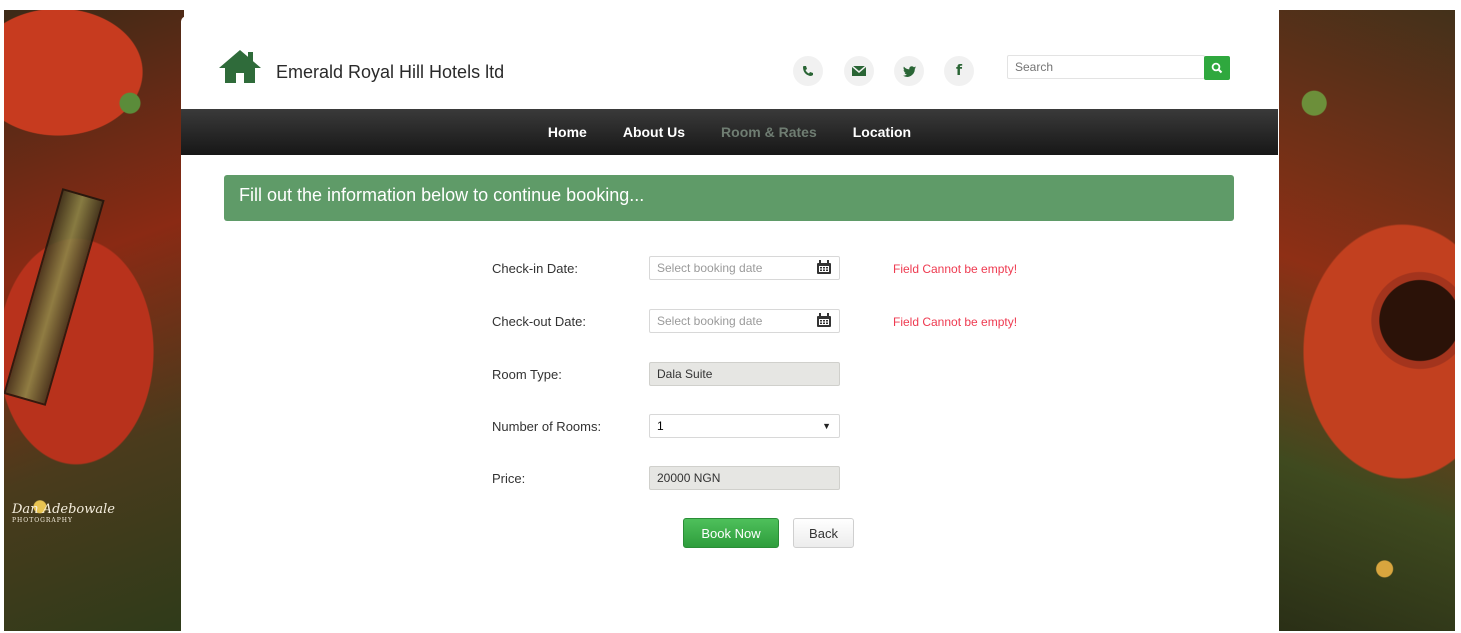 This screenshot has width=1461, height=633. What do you see at coordinates (731, 533) in the screenshot?
I see `book-now-button: Book Now` at bounding box center [731, 533].